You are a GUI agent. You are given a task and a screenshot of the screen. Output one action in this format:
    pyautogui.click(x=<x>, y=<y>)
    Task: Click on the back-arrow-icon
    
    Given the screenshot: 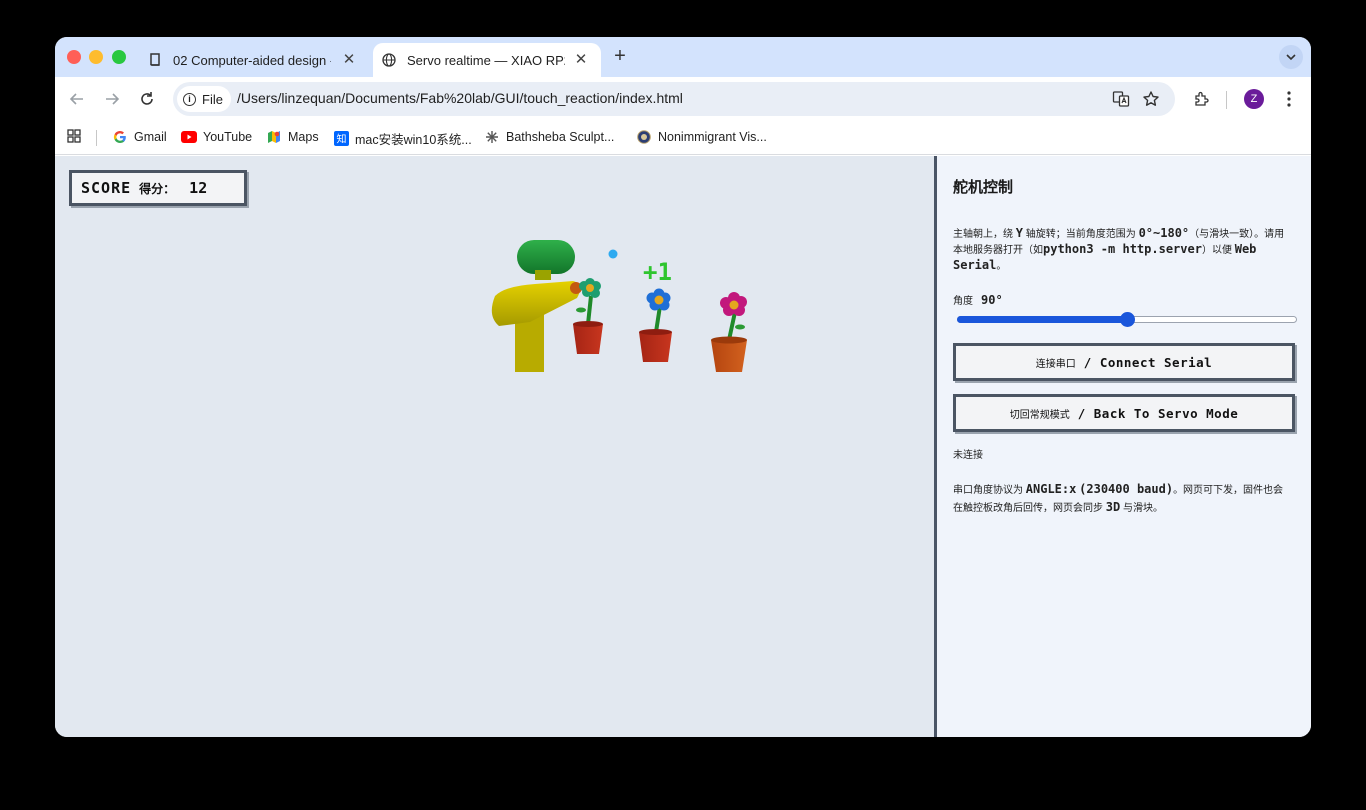 What is the action you would take?
    pyautogui.click(x=77, y=99)
    